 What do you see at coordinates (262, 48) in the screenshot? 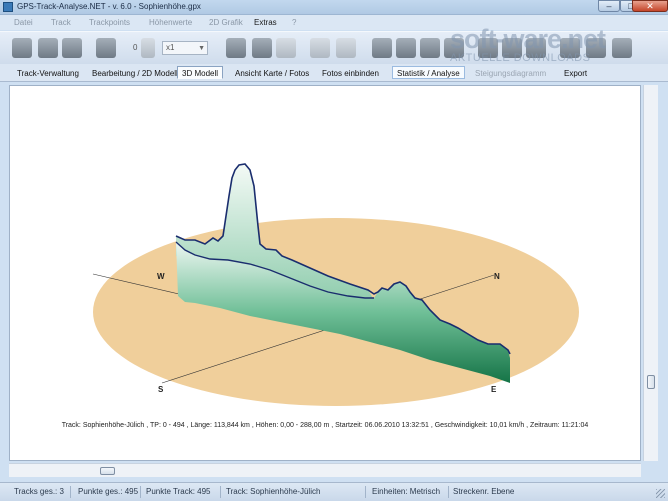
I see `ruler-icon` at bounding box center [262, 48].